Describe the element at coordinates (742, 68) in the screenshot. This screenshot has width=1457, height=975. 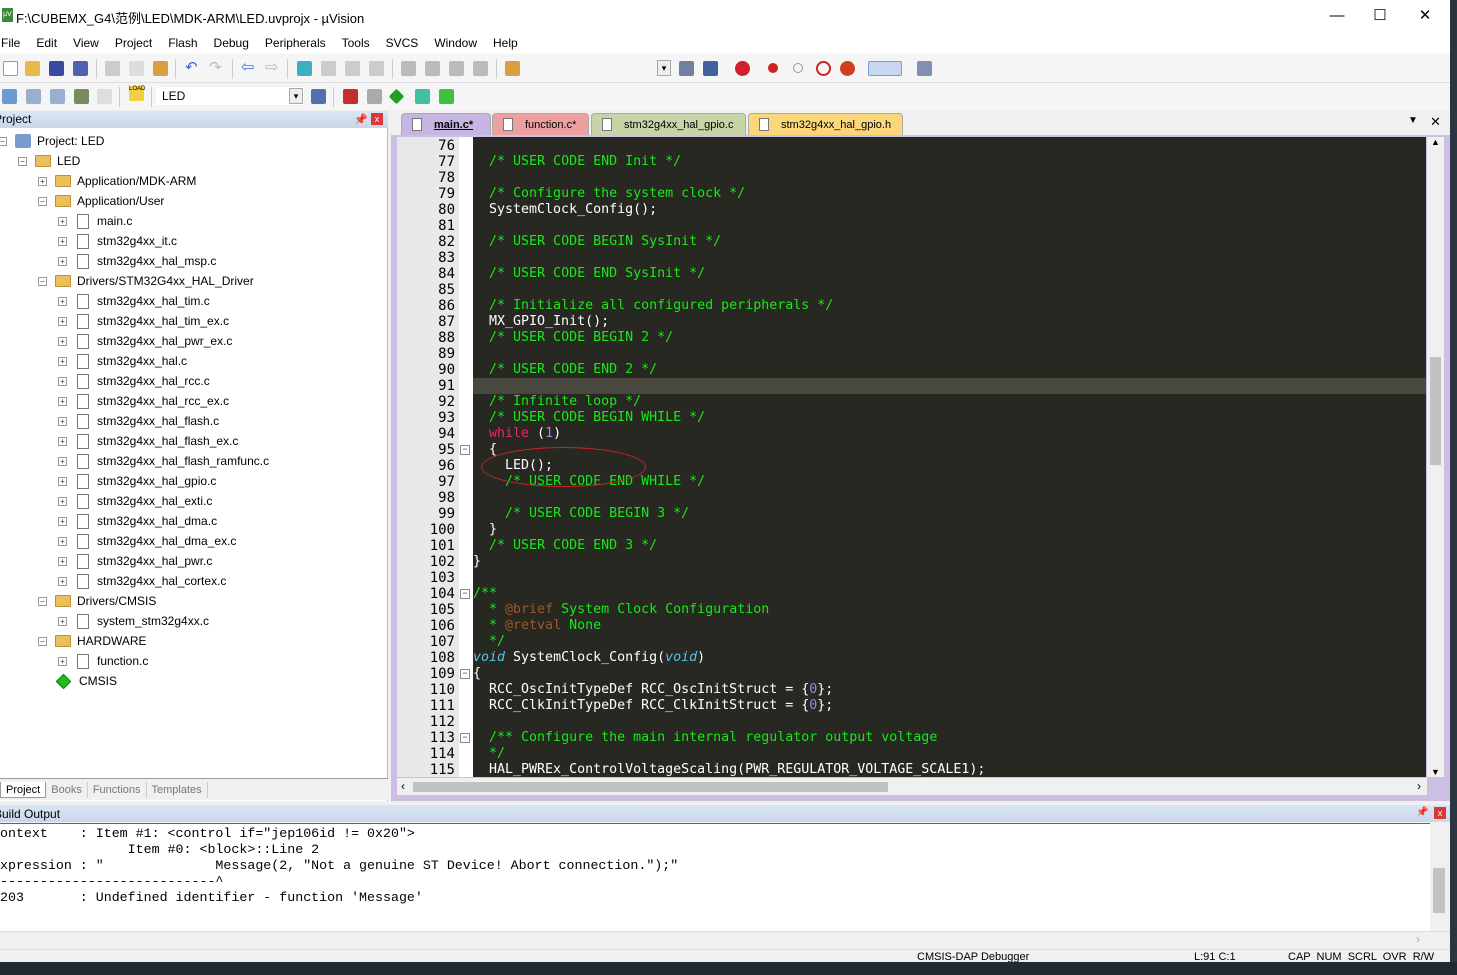
I see `debug-session-icon` at that location.